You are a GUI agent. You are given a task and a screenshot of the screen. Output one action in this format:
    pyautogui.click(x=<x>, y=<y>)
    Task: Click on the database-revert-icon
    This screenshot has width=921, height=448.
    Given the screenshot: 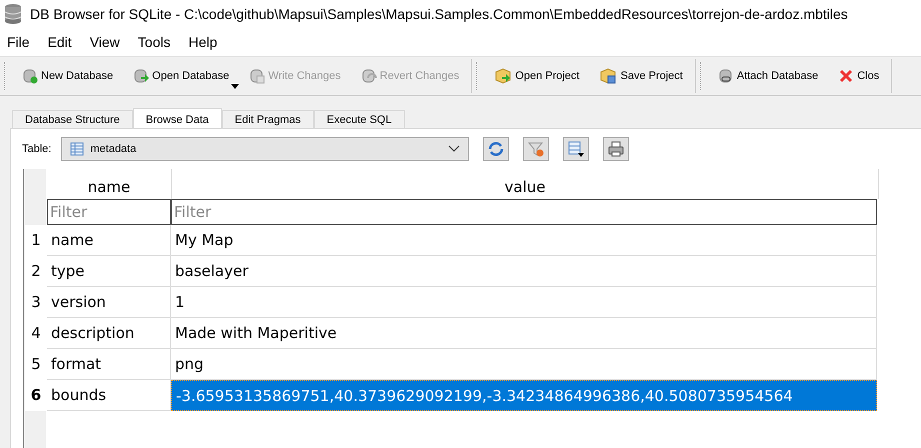 What is the action you would take?
    pyautogui.click(x=368, y=76)
    